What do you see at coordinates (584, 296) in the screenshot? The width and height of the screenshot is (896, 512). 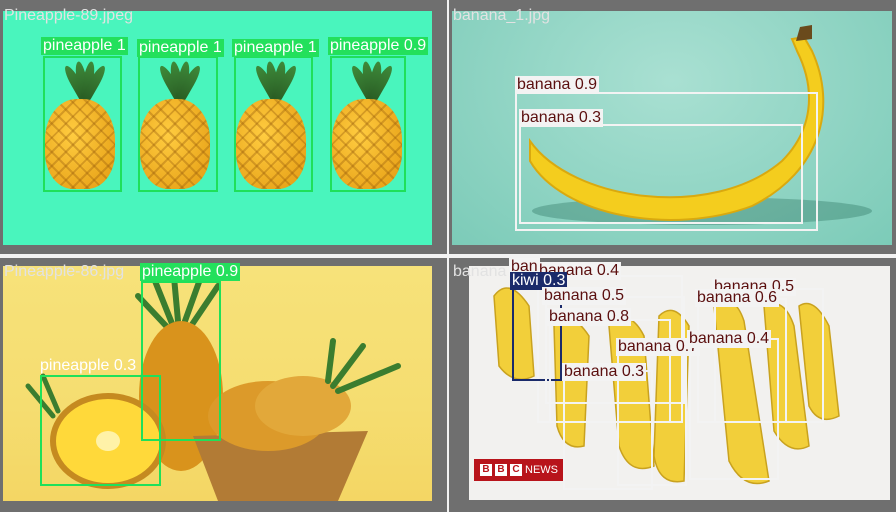 I see `detection-label: banana 0.5` at bounding box center [584, 296].